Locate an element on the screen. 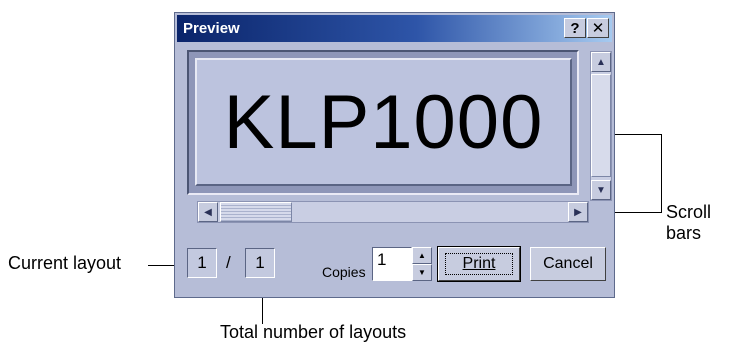 The height and width of the screenshot is (347, 749). scroll-down-button: ▼ is located at coordinates (601, 190).